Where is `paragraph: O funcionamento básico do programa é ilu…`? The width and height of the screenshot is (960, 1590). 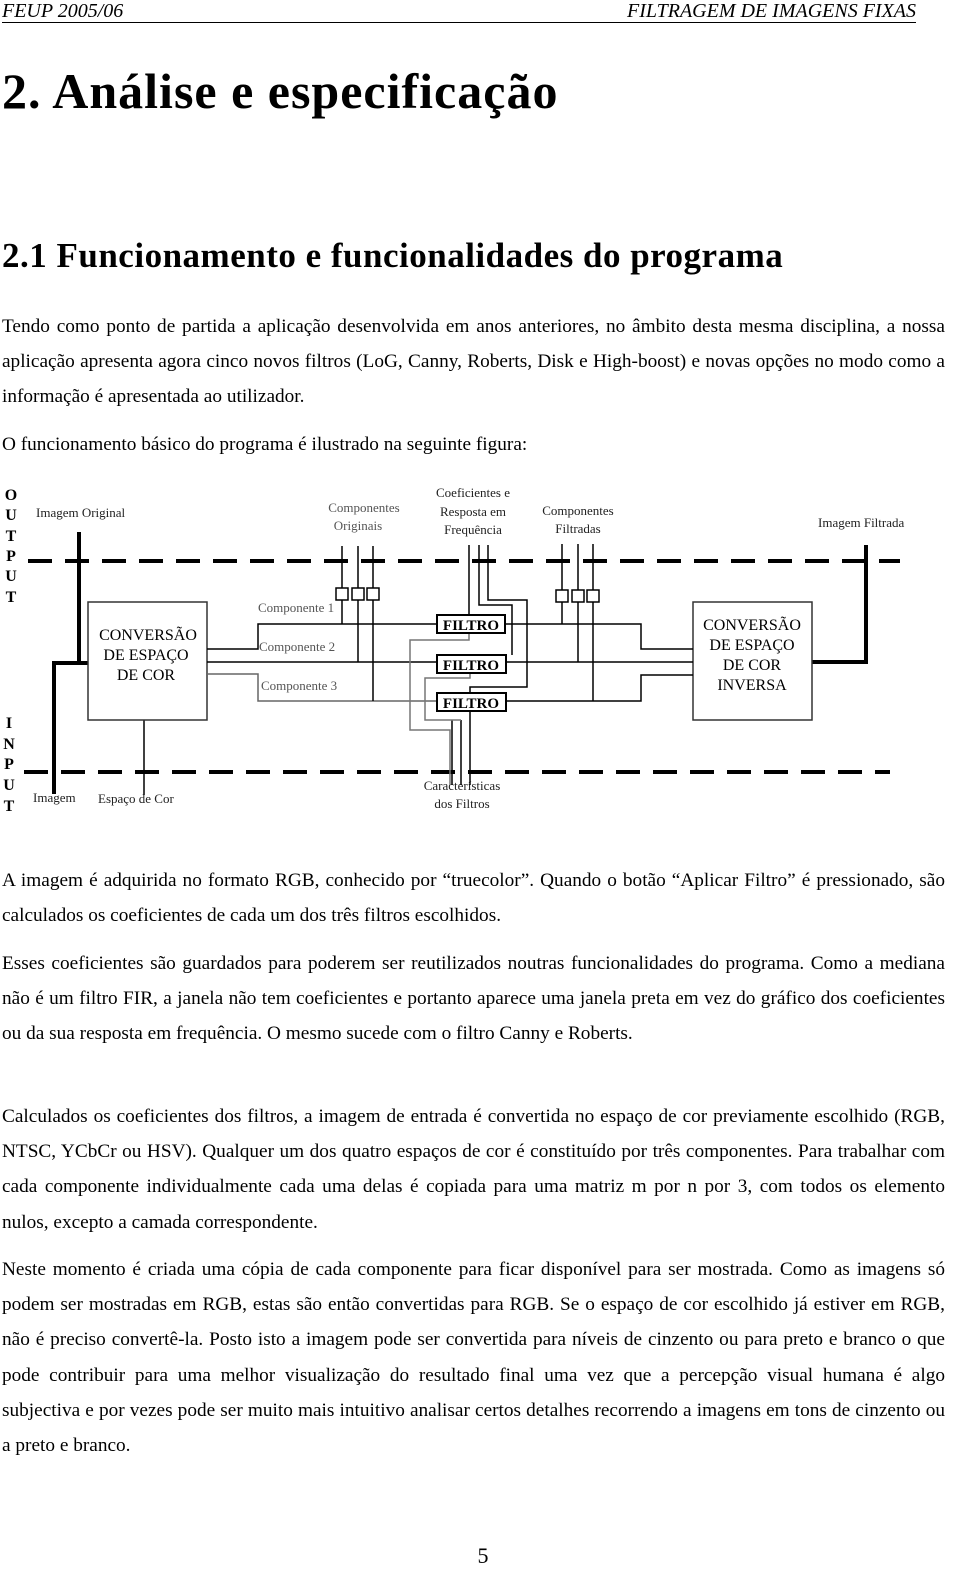
paragraph: O funcionamento básico do programa é ilu… is located at coordinates (265, 444).